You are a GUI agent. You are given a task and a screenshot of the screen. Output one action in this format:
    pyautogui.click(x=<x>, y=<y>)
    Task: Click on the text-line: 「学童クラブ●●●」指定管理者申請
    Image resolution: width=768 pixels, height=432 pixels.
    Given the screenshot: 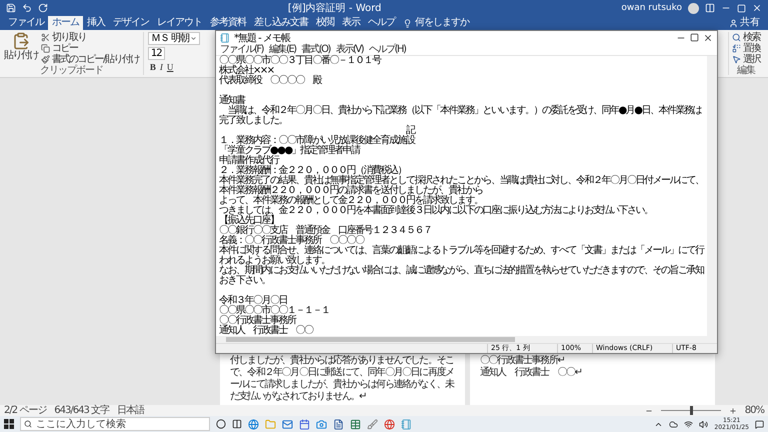 What is the action you would take?
    pyautogui.click(x=290, y=151)
    